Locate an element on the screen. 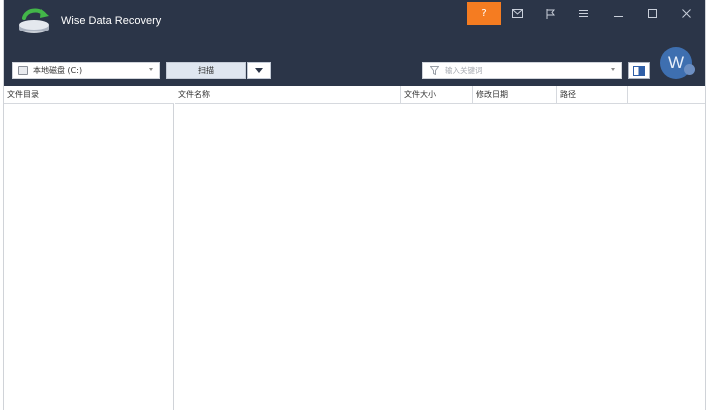 Image resolution: width=709 pixels, height=410 pixels. filter-input is located at coordinates (520, 70).